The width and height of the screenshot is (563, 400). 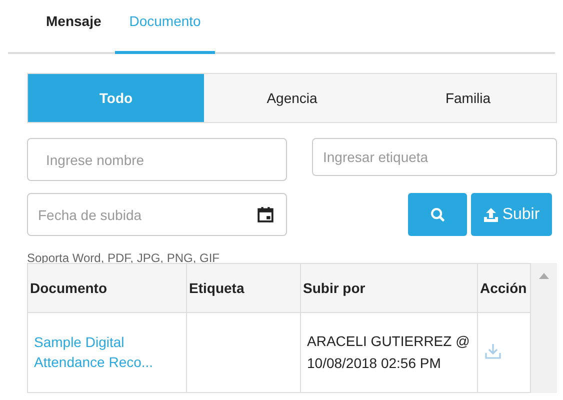 What do you see at coordinates (165, 27) in the screenshot?
I see `tab: Documento` at bounding box center [165, 27].